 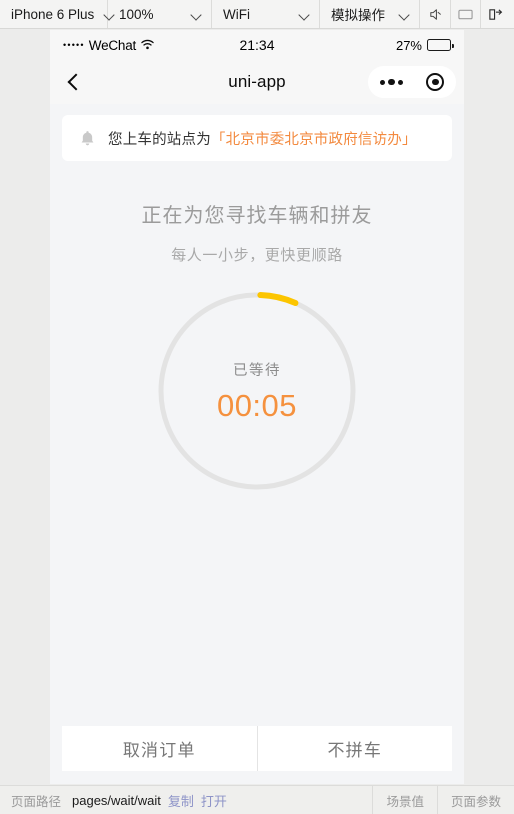 I want to click on waited-timer-value: 00:05, so click(x=257, y=405).